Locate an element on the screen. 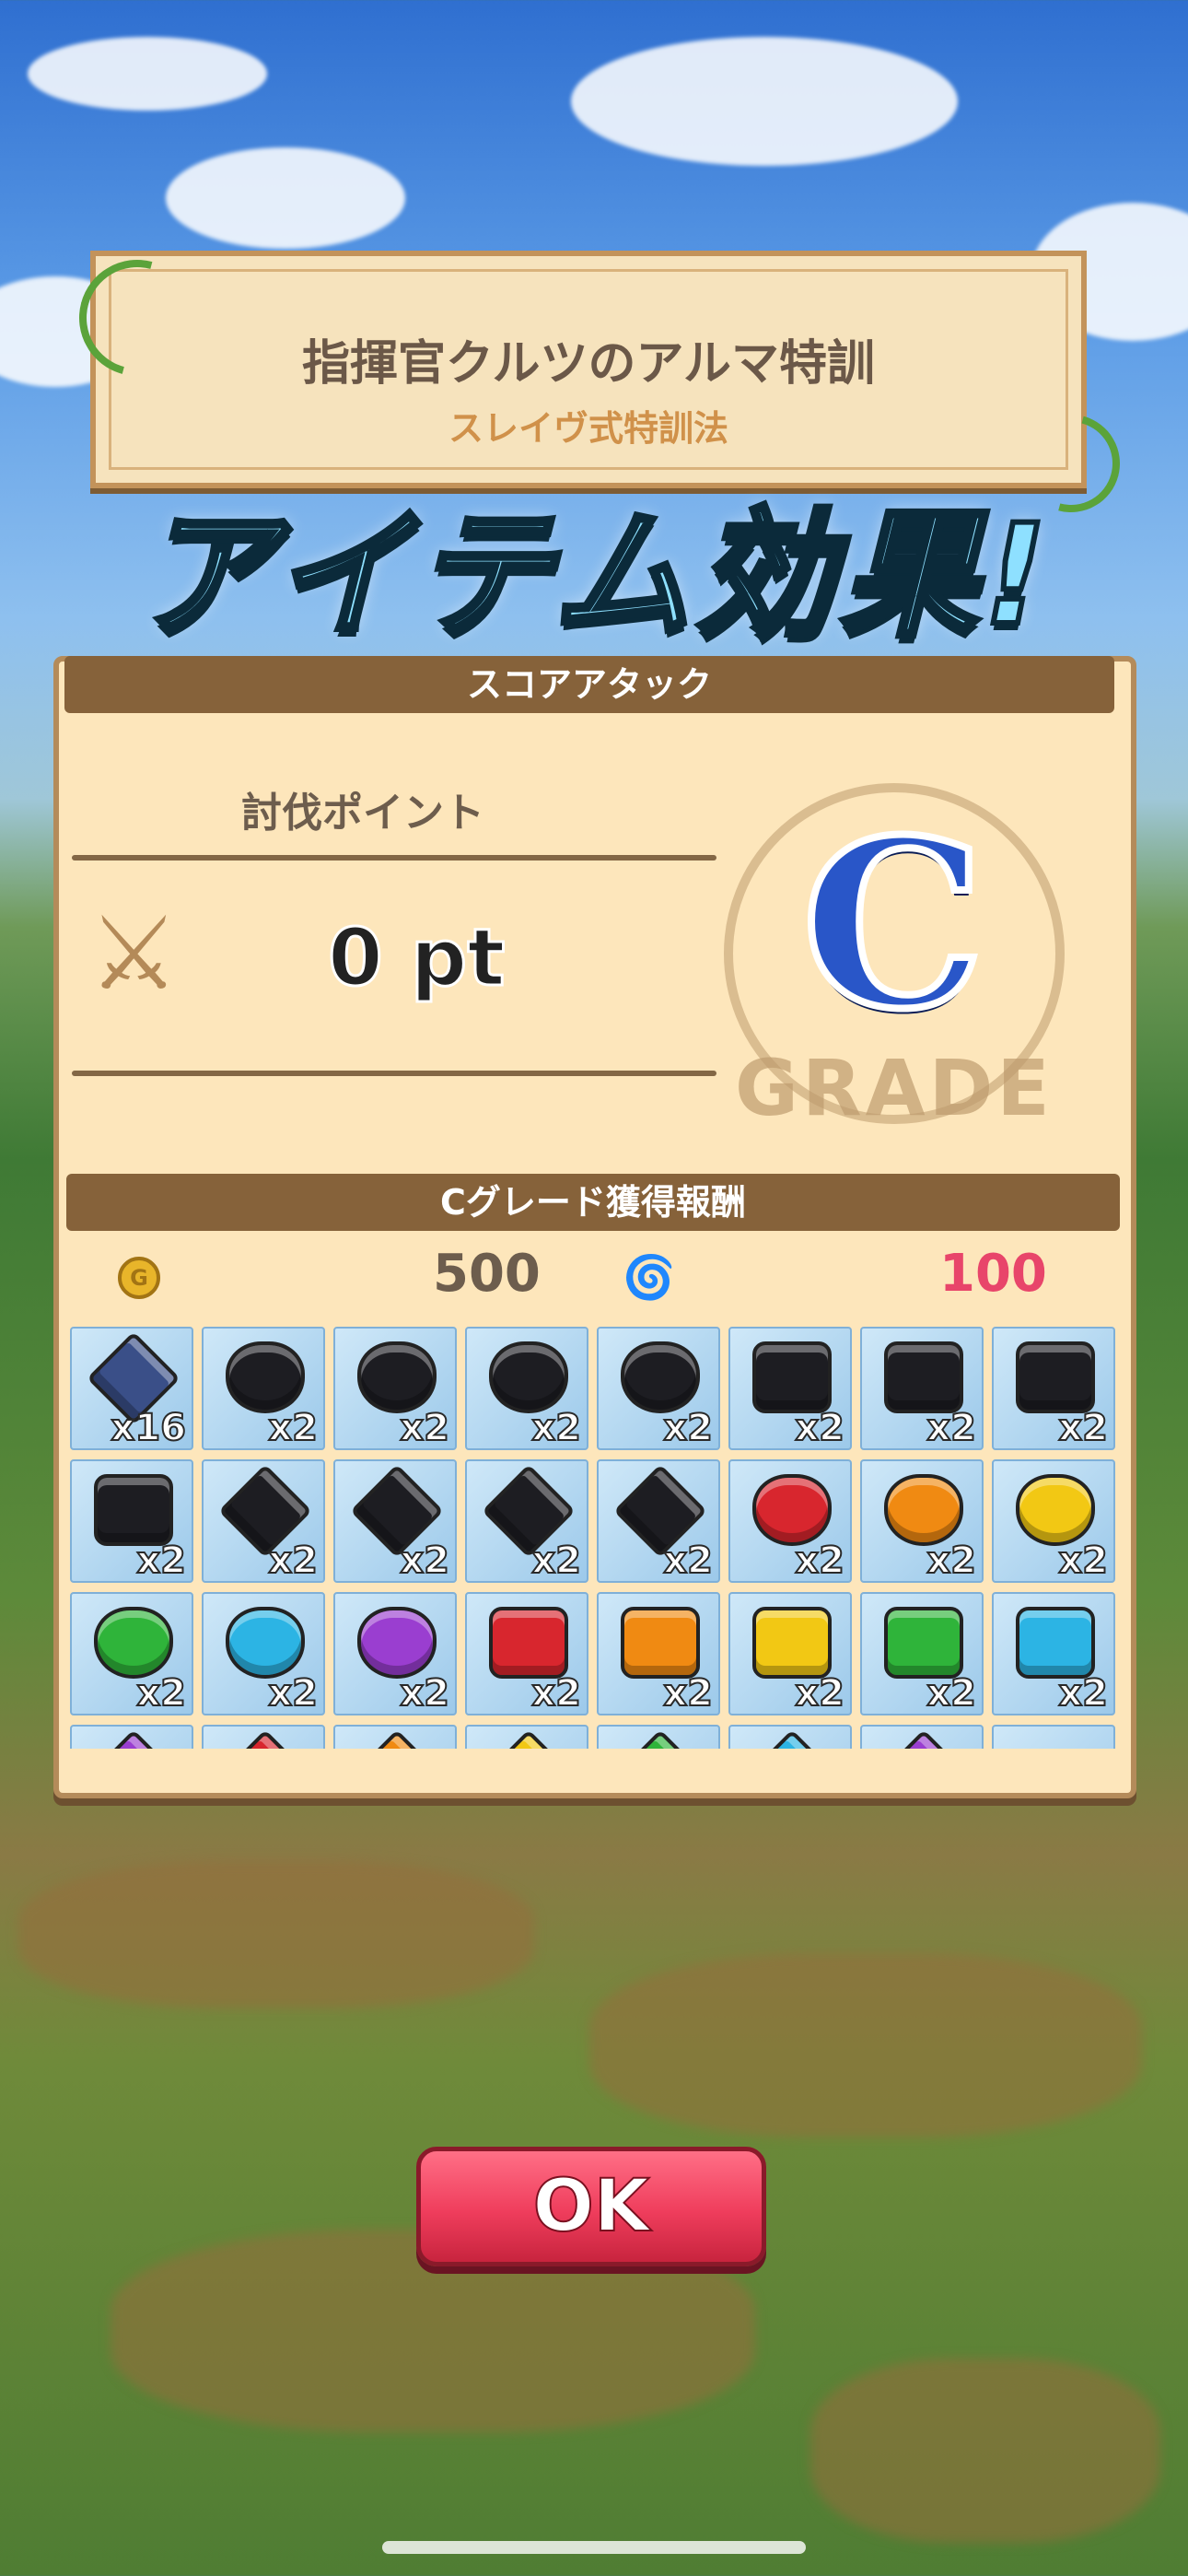 The width and height of the screenshot is (1188, 2576). orange-star-gem-icon is located at coordinates (397, 1739).